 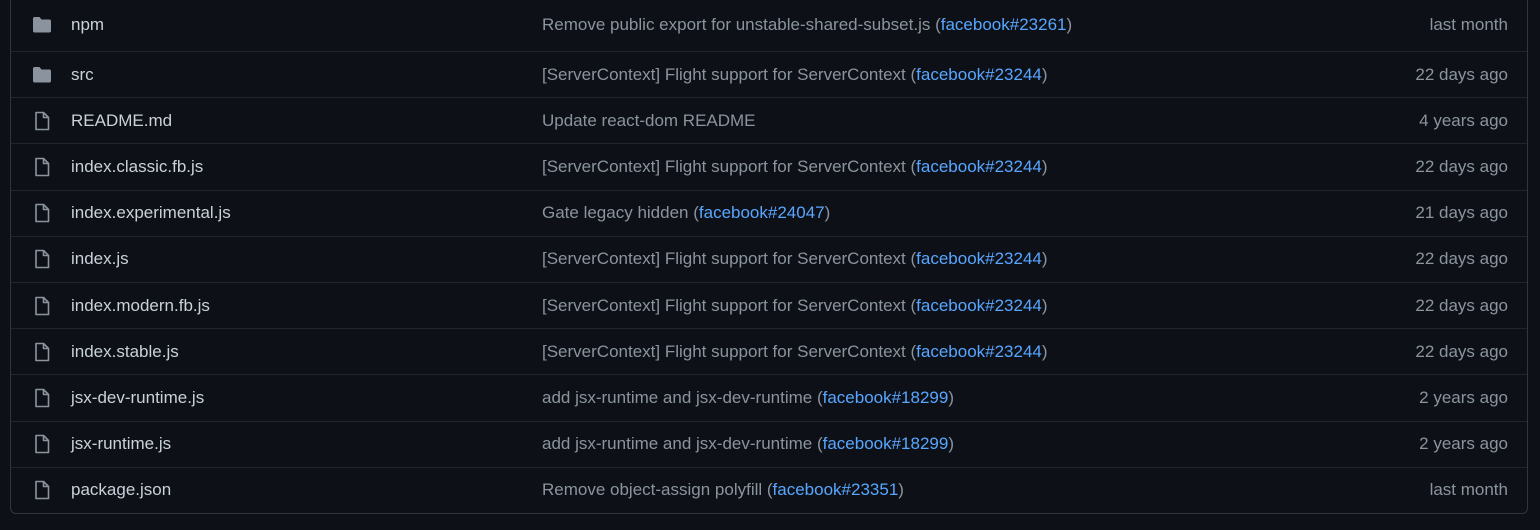 What do you see at coordinates (151, 213) in the screenshot?
I see `file-name-link: index.experimental.js` at bounding box center [151, 213].